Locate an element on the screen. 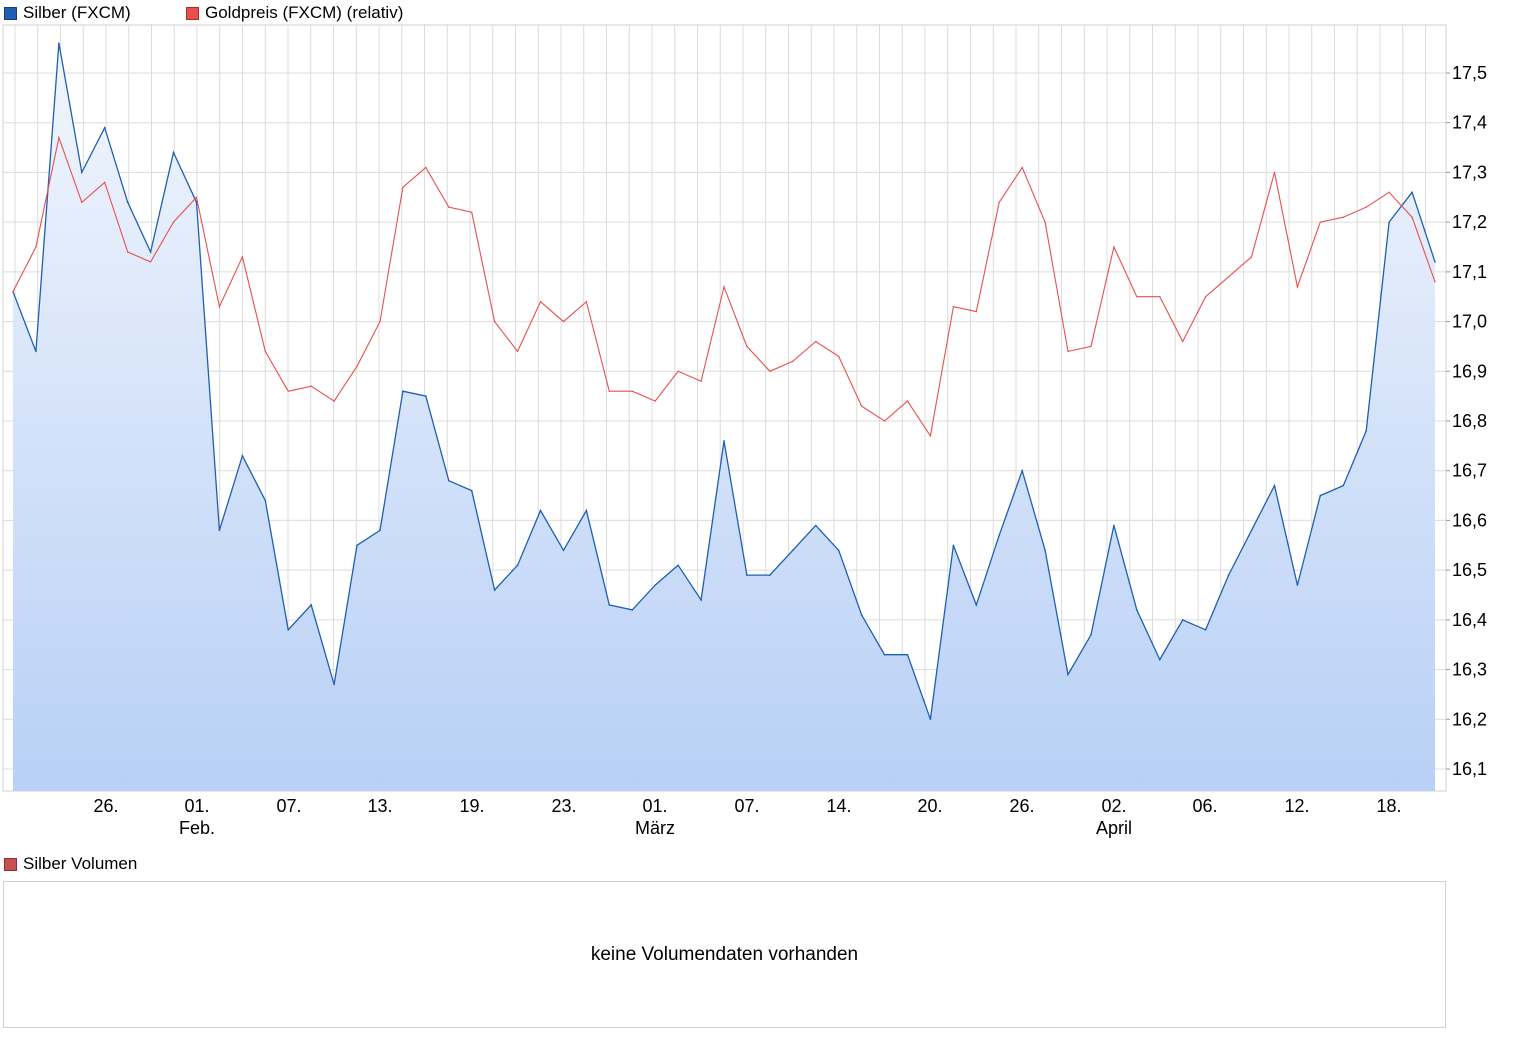 The image size is (1520, 1049). y-tick-label: 17,3 is located at coordinates (1469, 172).